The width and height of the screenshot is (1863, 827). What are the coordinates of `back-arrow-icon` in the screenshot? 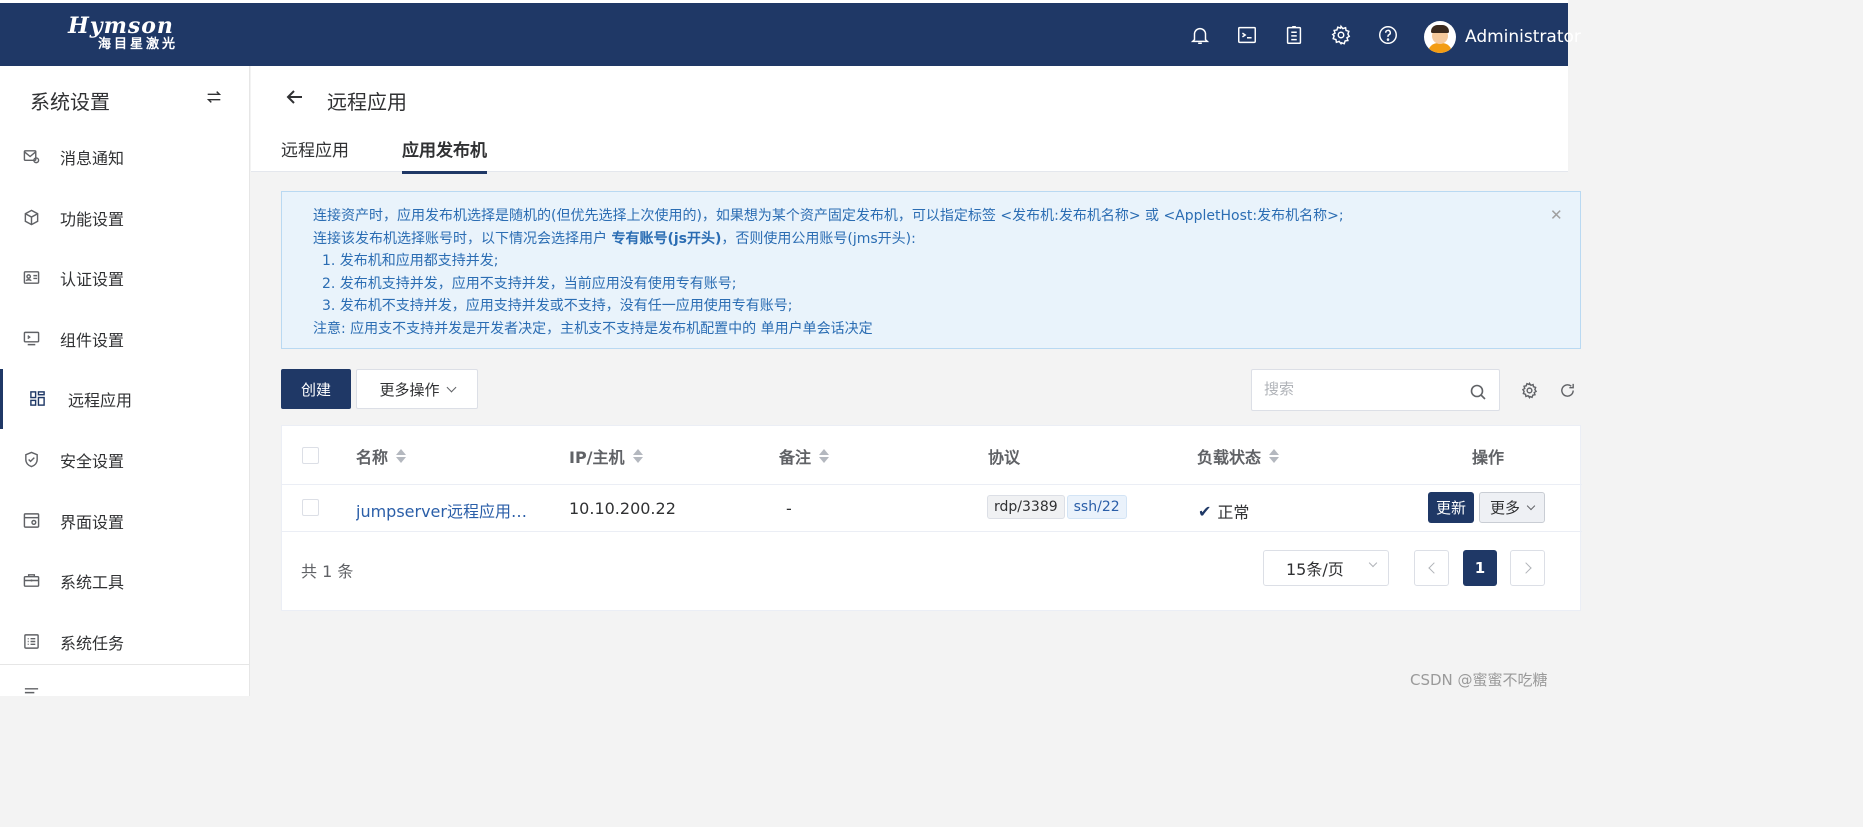 It's located at (296, 98).